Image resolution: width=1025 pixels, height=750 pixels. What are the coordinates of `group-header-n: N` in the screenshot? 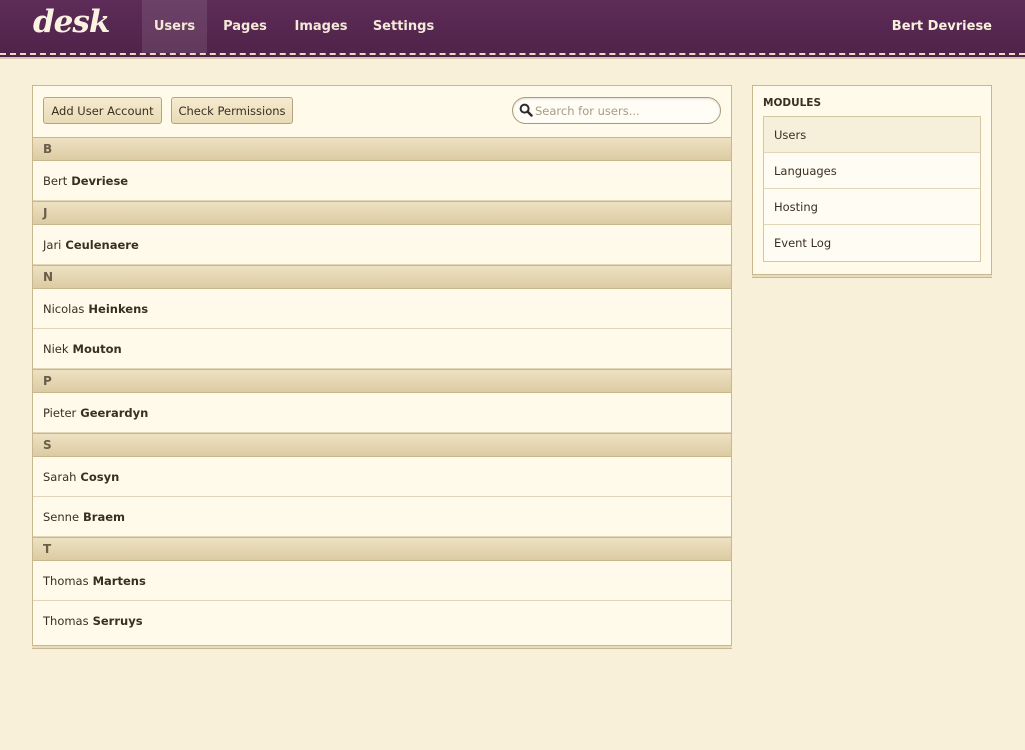 It's located at (382, 277).